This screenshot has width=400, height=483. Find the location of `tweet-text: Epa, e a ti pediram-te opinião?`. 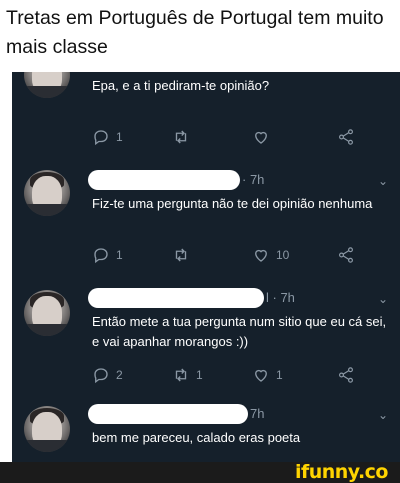

tweet-text: Epa, e a ti pediram-te opinião? is located at coordinates (181, 85).